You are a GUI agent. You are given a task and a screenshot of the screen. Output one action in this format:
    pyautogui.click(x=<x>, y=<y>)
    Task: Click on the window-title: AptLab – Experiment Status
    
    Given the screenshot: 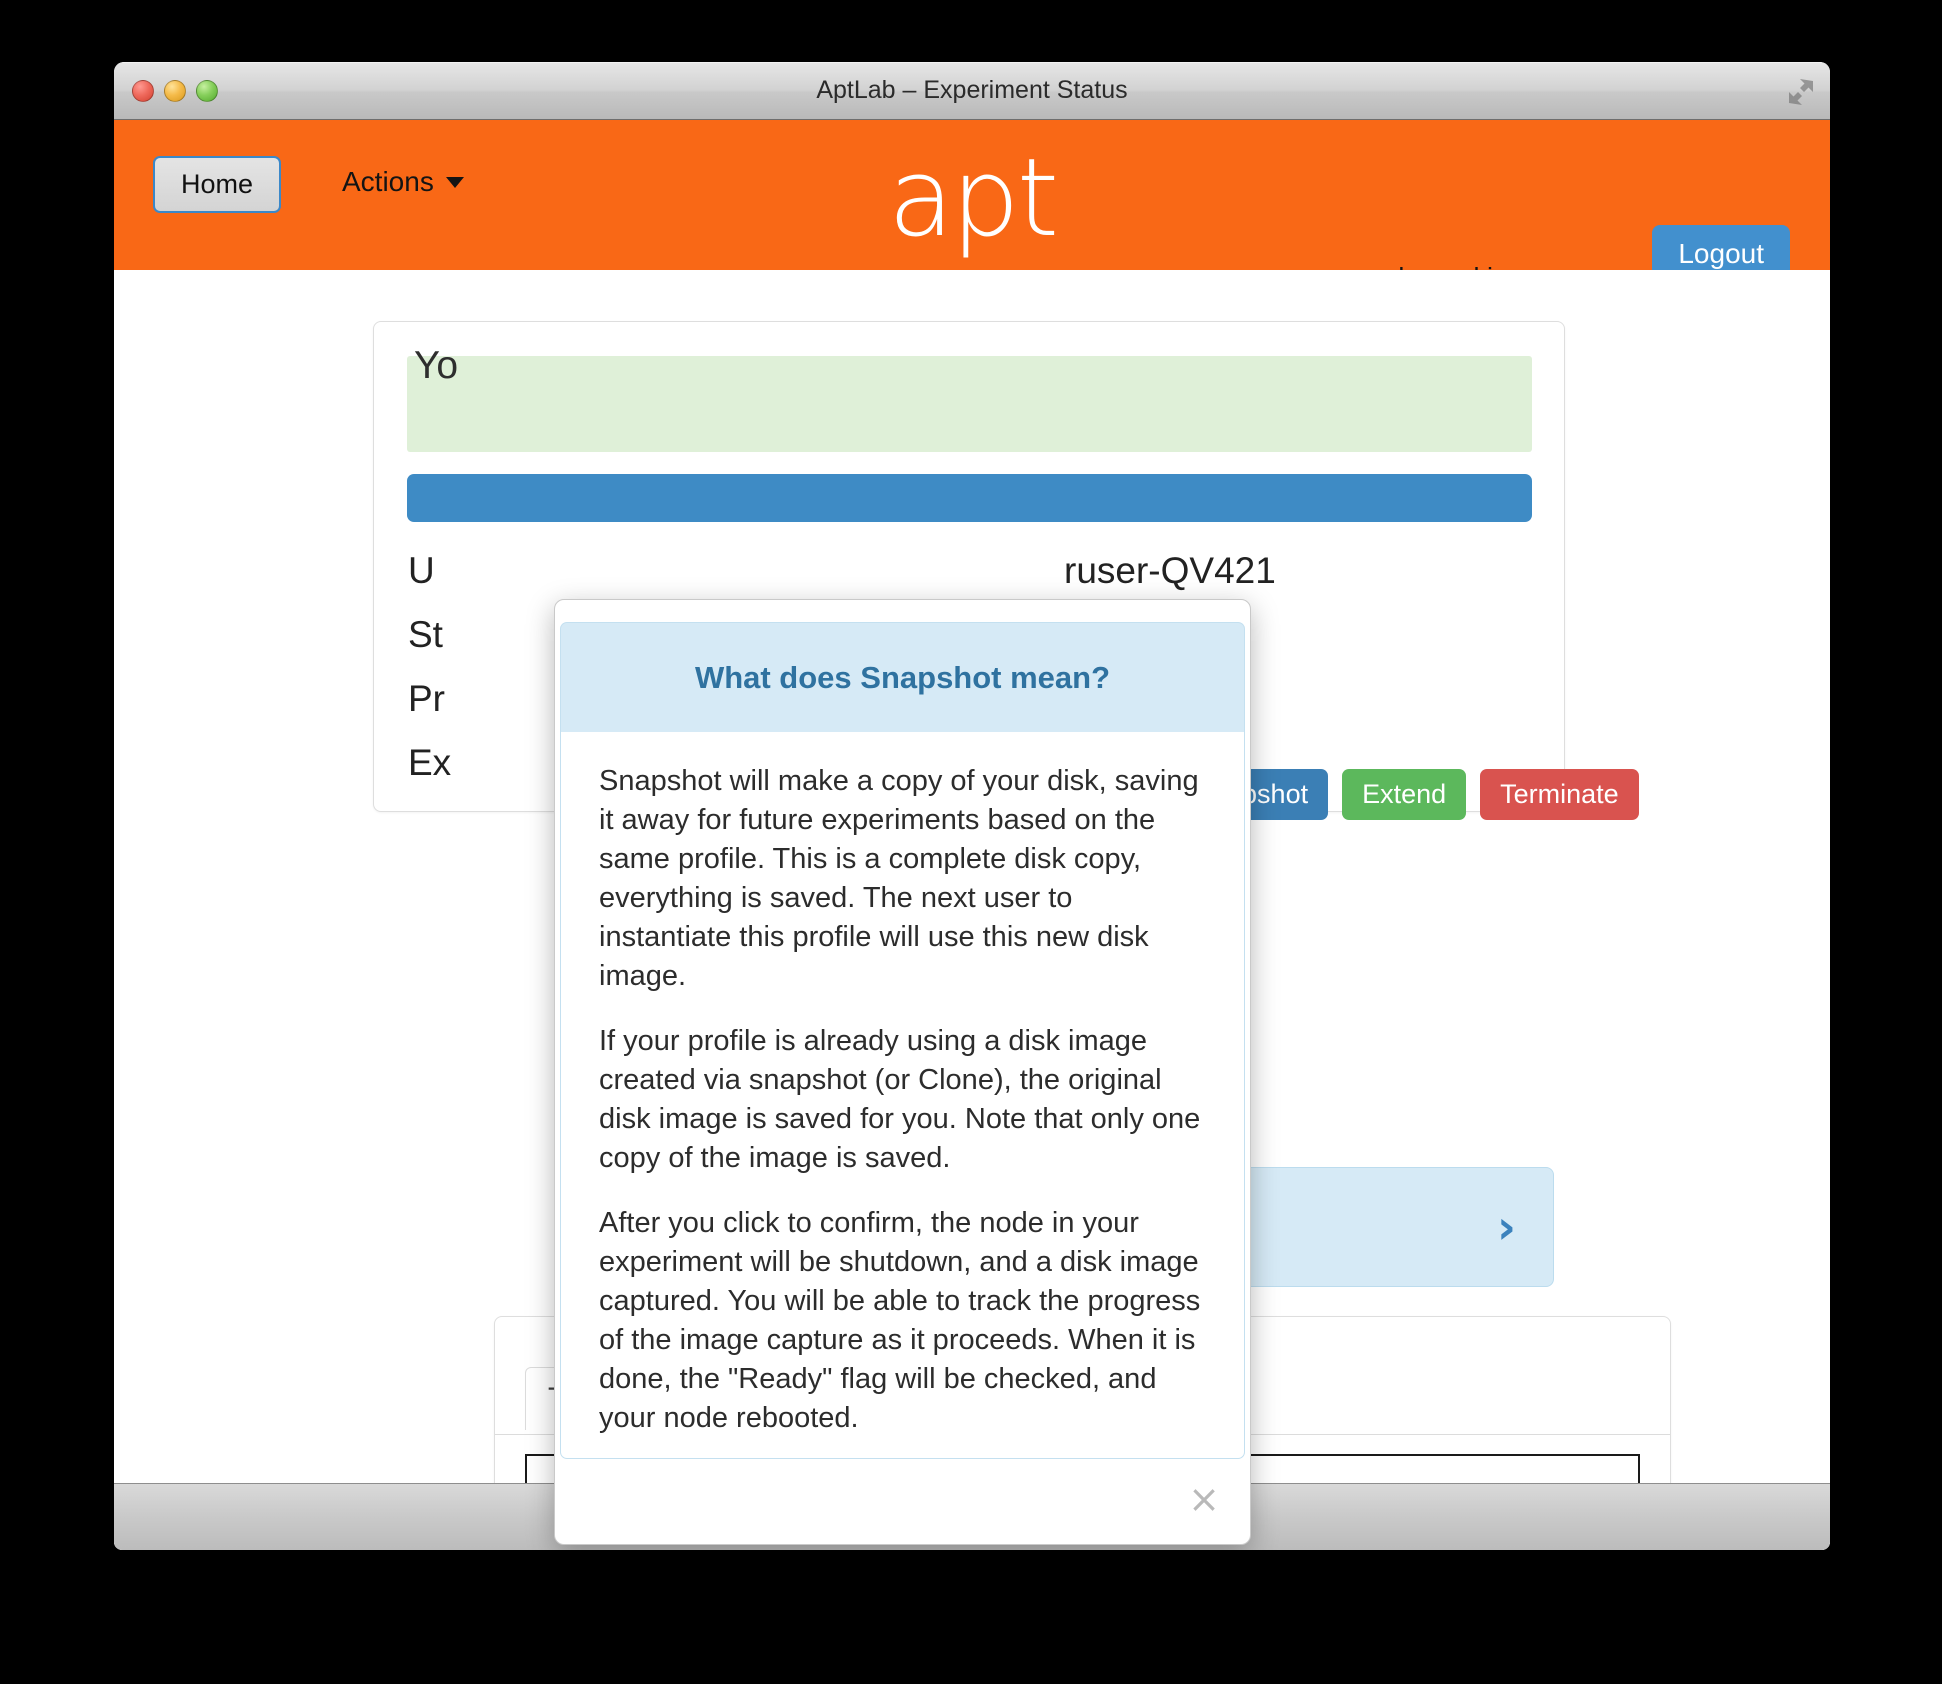 What is the action you would take?
    pyautogui.click(x=972, y=90)
    